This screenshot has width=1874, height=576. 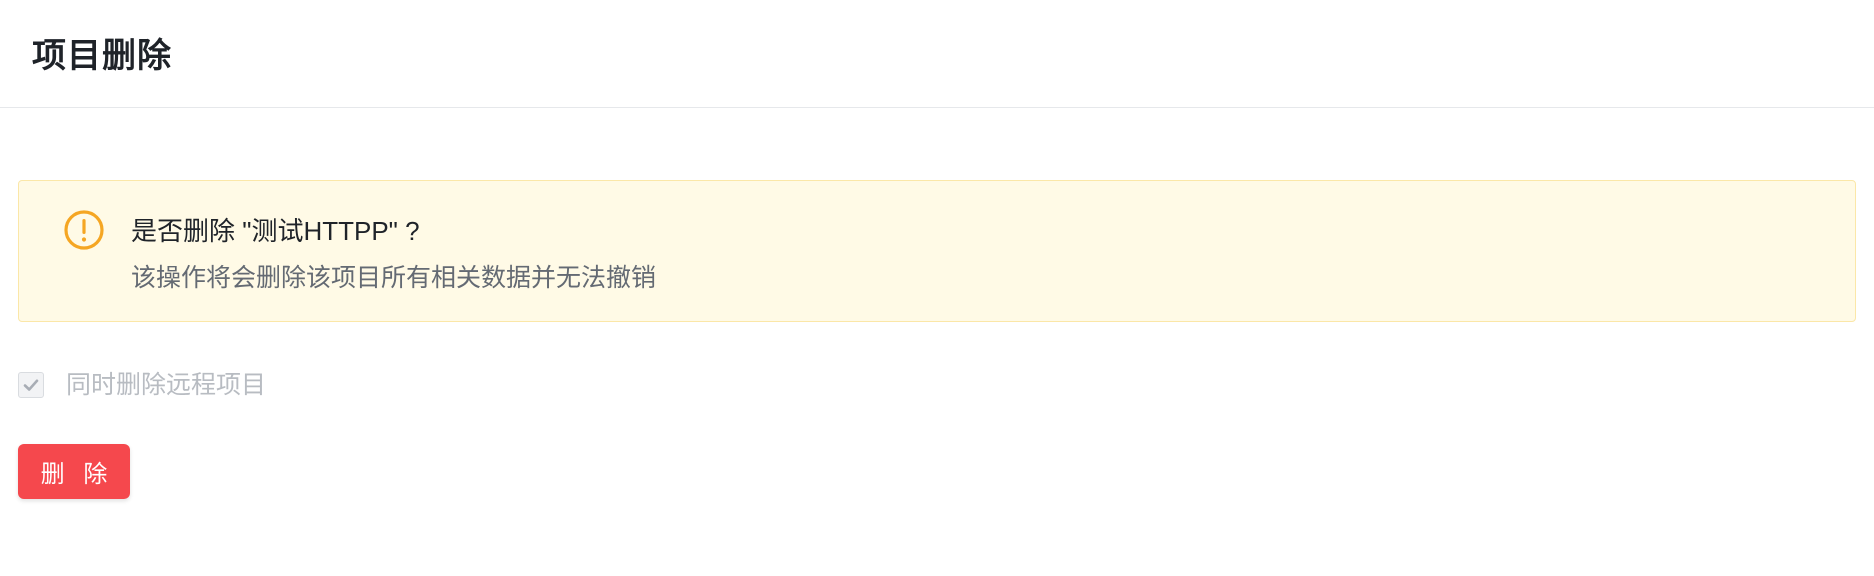 I want to click on alert-title: 是否删除 "测试HTTPP" ?, so click(x=275, y=231).